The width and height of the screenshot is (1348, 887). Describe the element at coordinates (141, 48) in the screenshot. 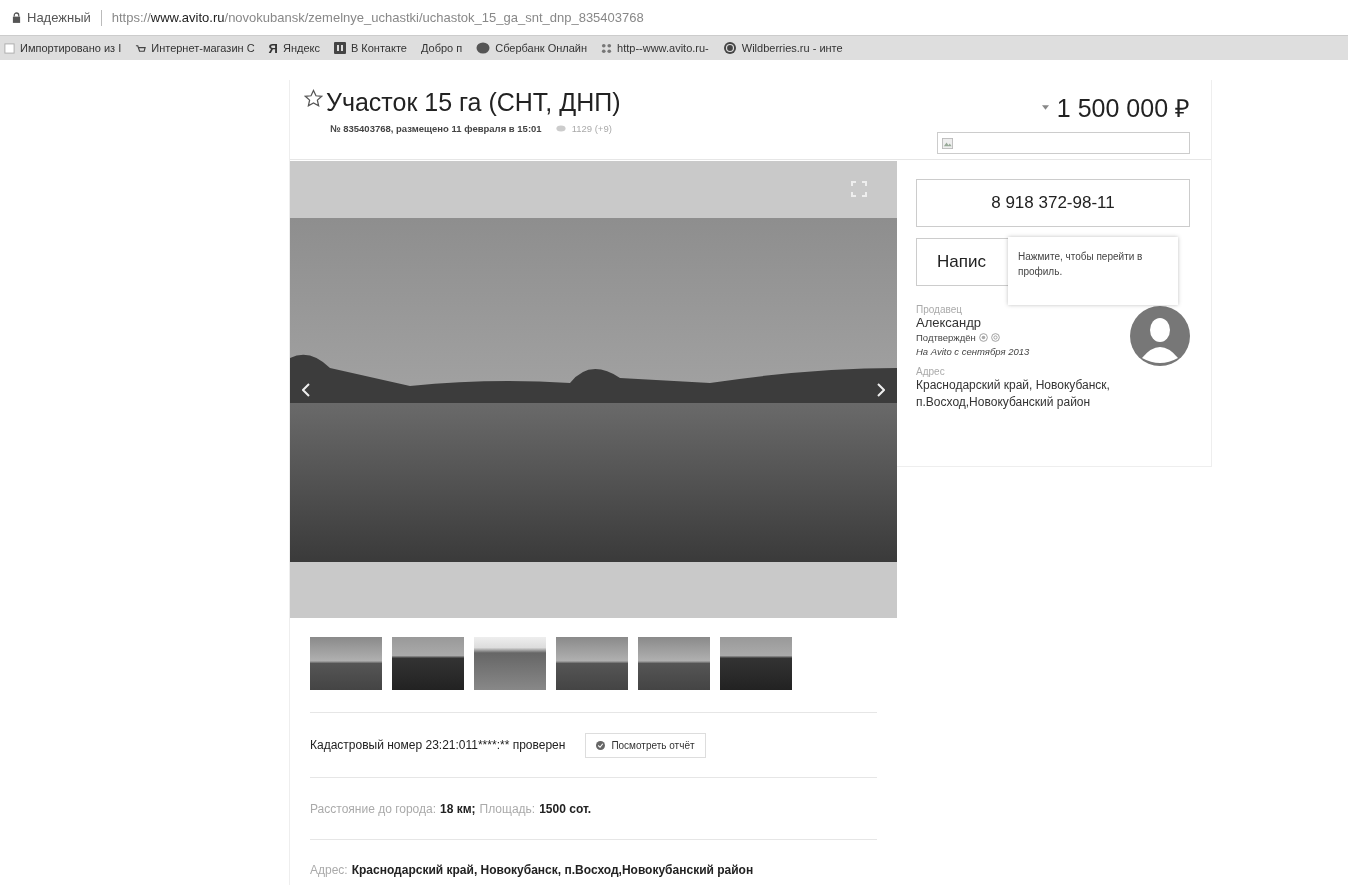

I see `cart-icon` at that location.